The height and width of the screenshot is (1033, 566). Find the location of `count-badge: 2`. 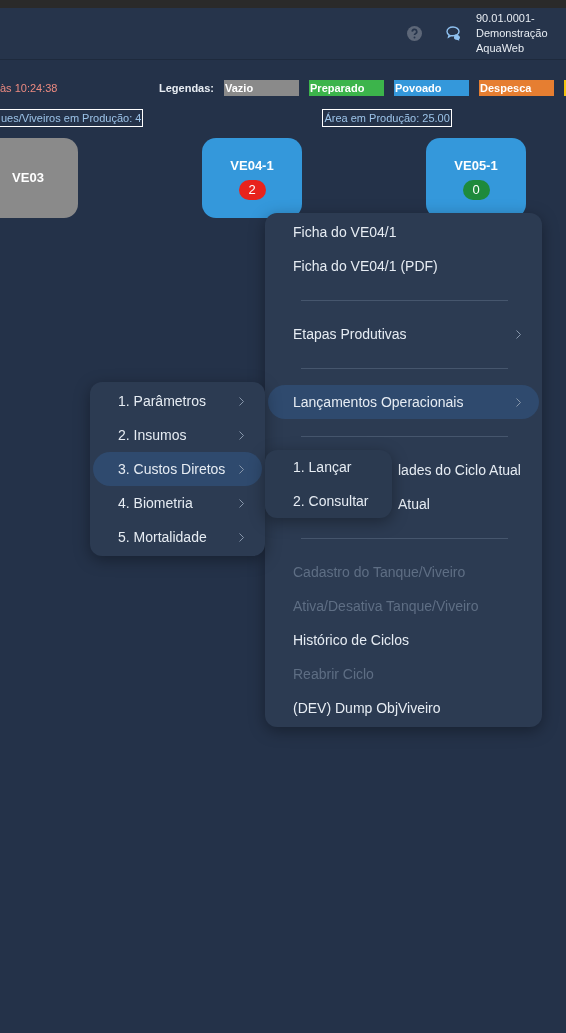

count-badge: 2 is located at coordinates (252, 189).